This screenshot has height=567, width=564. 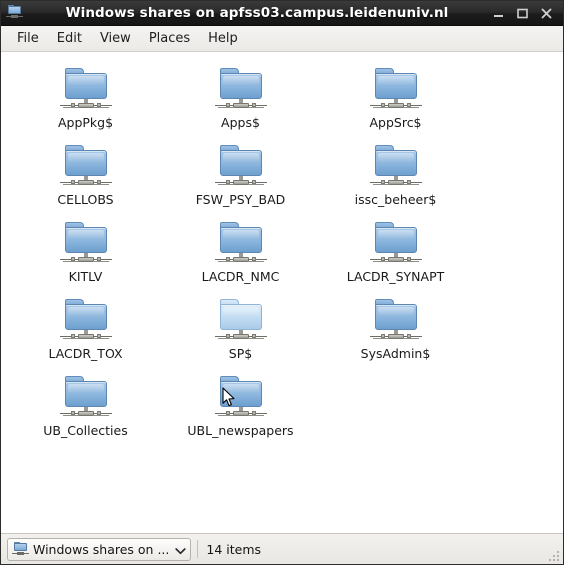 I want to click on file-icon-label: CELLOBS, so click(x=85, y=199).